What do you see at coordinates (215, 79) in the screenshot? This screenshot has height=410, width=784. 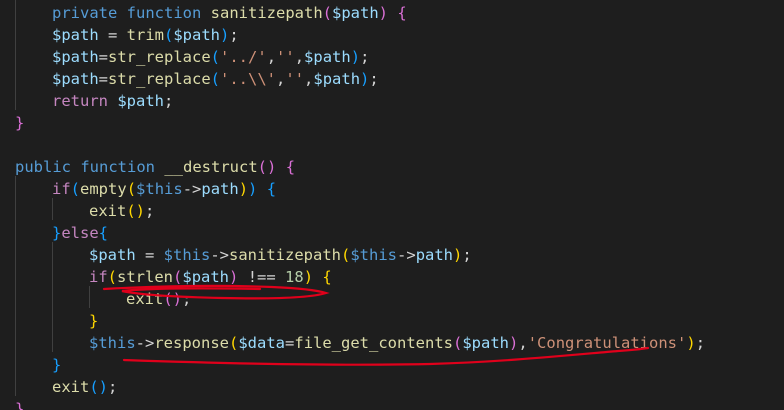 I see `code-line: $path=str_replace('..\\','',$path);` at bounding box center [215, 79].